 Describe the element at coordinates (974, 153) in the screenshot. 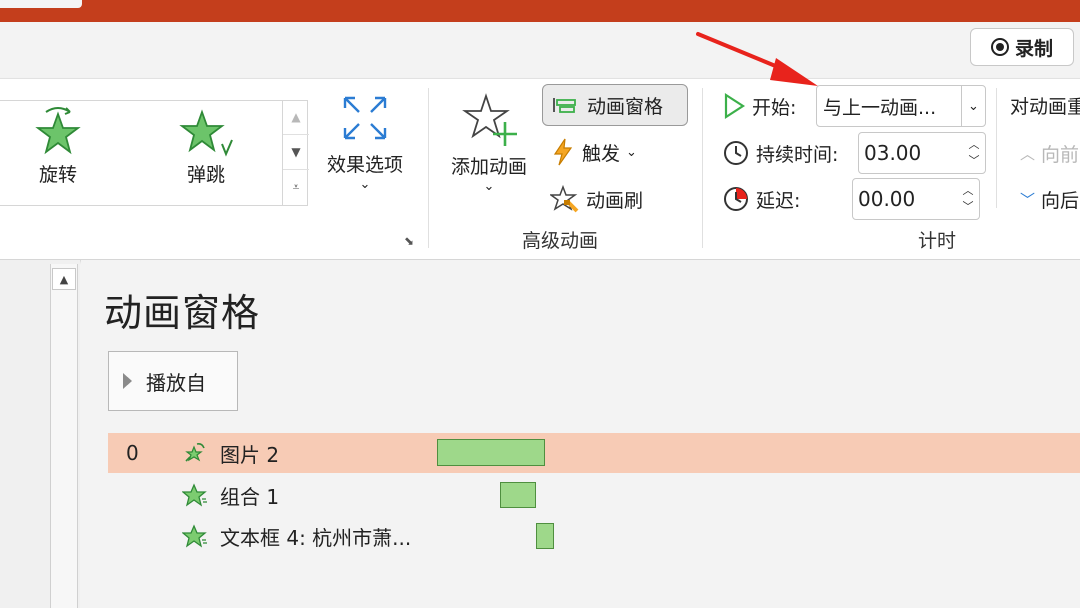

I see `duration-spinner: ︿ ﹀` at that location.